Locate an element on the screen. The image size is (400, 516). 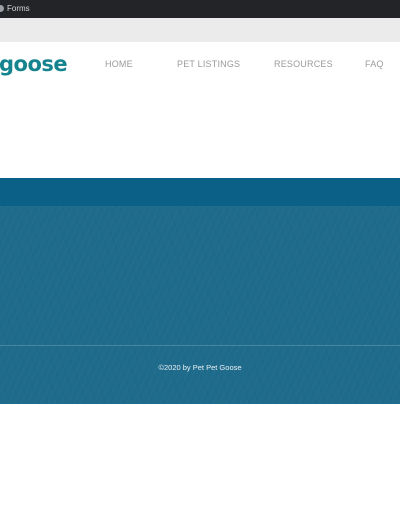
copyright-text: ©2020 by Pet Pet Goose is located at coordinates (200, 367).